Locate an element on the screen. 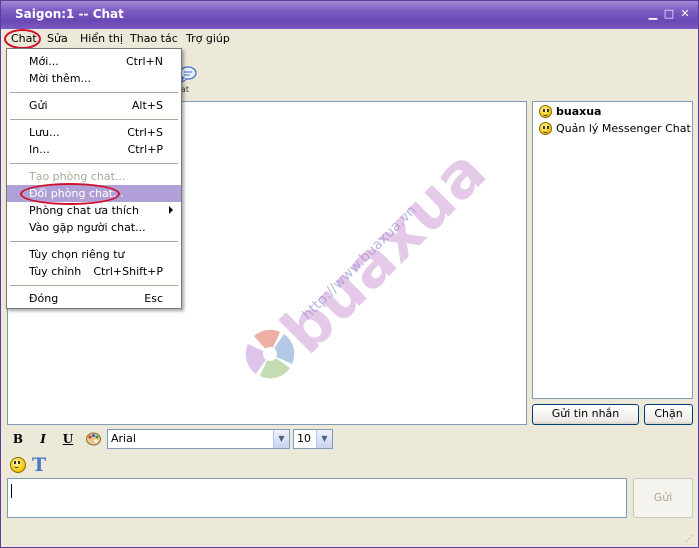  menu-edit: Sửa is located at coordinates (57, 38).